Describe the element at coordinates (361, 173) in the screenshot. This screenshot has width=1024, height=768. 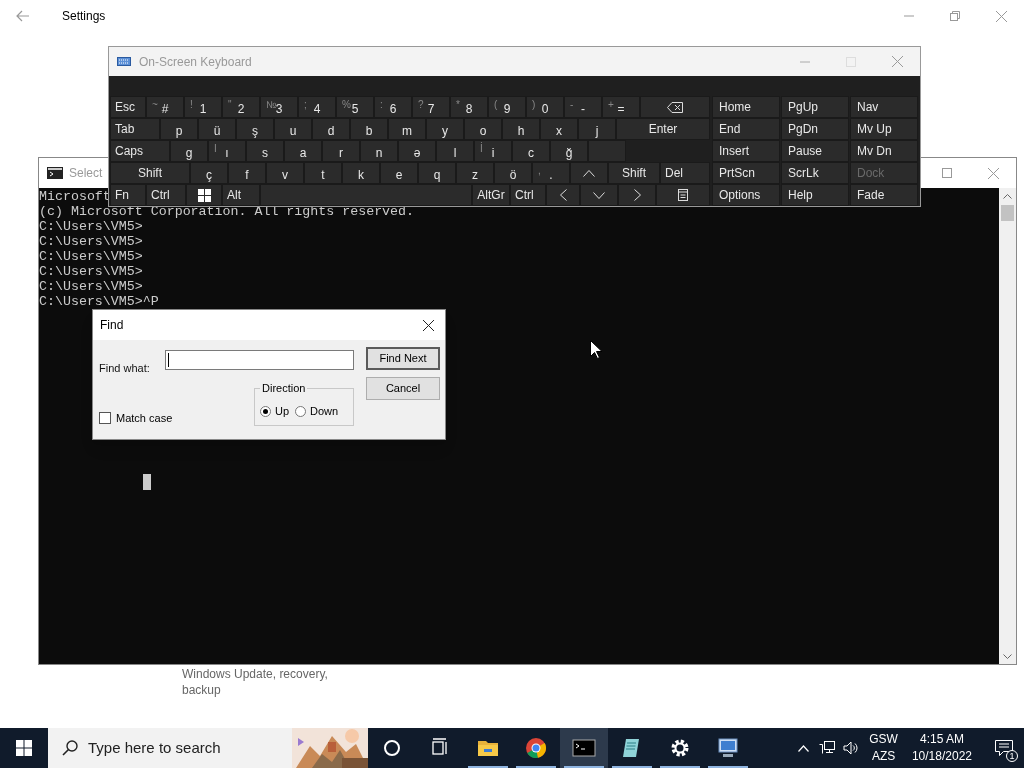
I see `keyboard-key: k` at that location.